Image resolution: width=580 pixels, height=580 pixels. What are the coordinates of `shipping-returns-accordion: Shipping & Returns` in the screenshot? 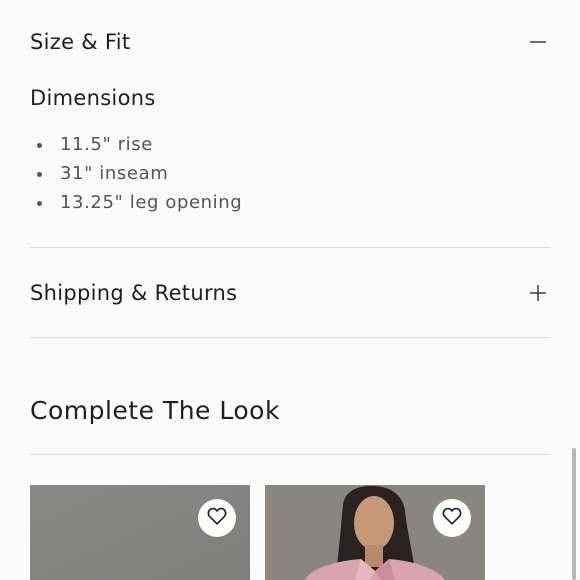 It's located at (290, 293).